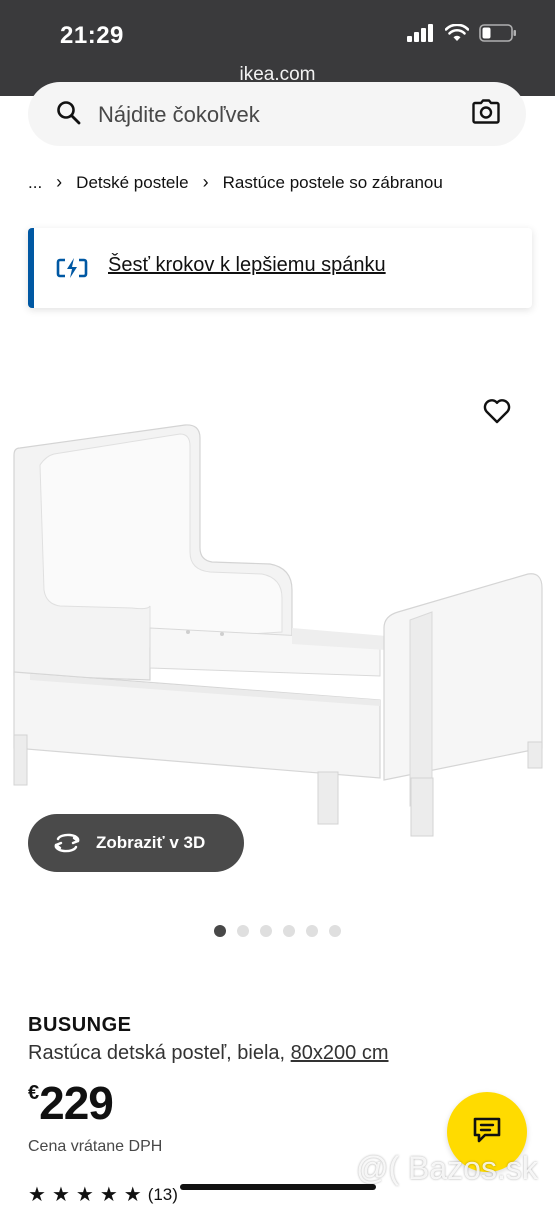 This screenshot has height=1207, width=555. I want to click on chat-icon, so click(487, 1132).